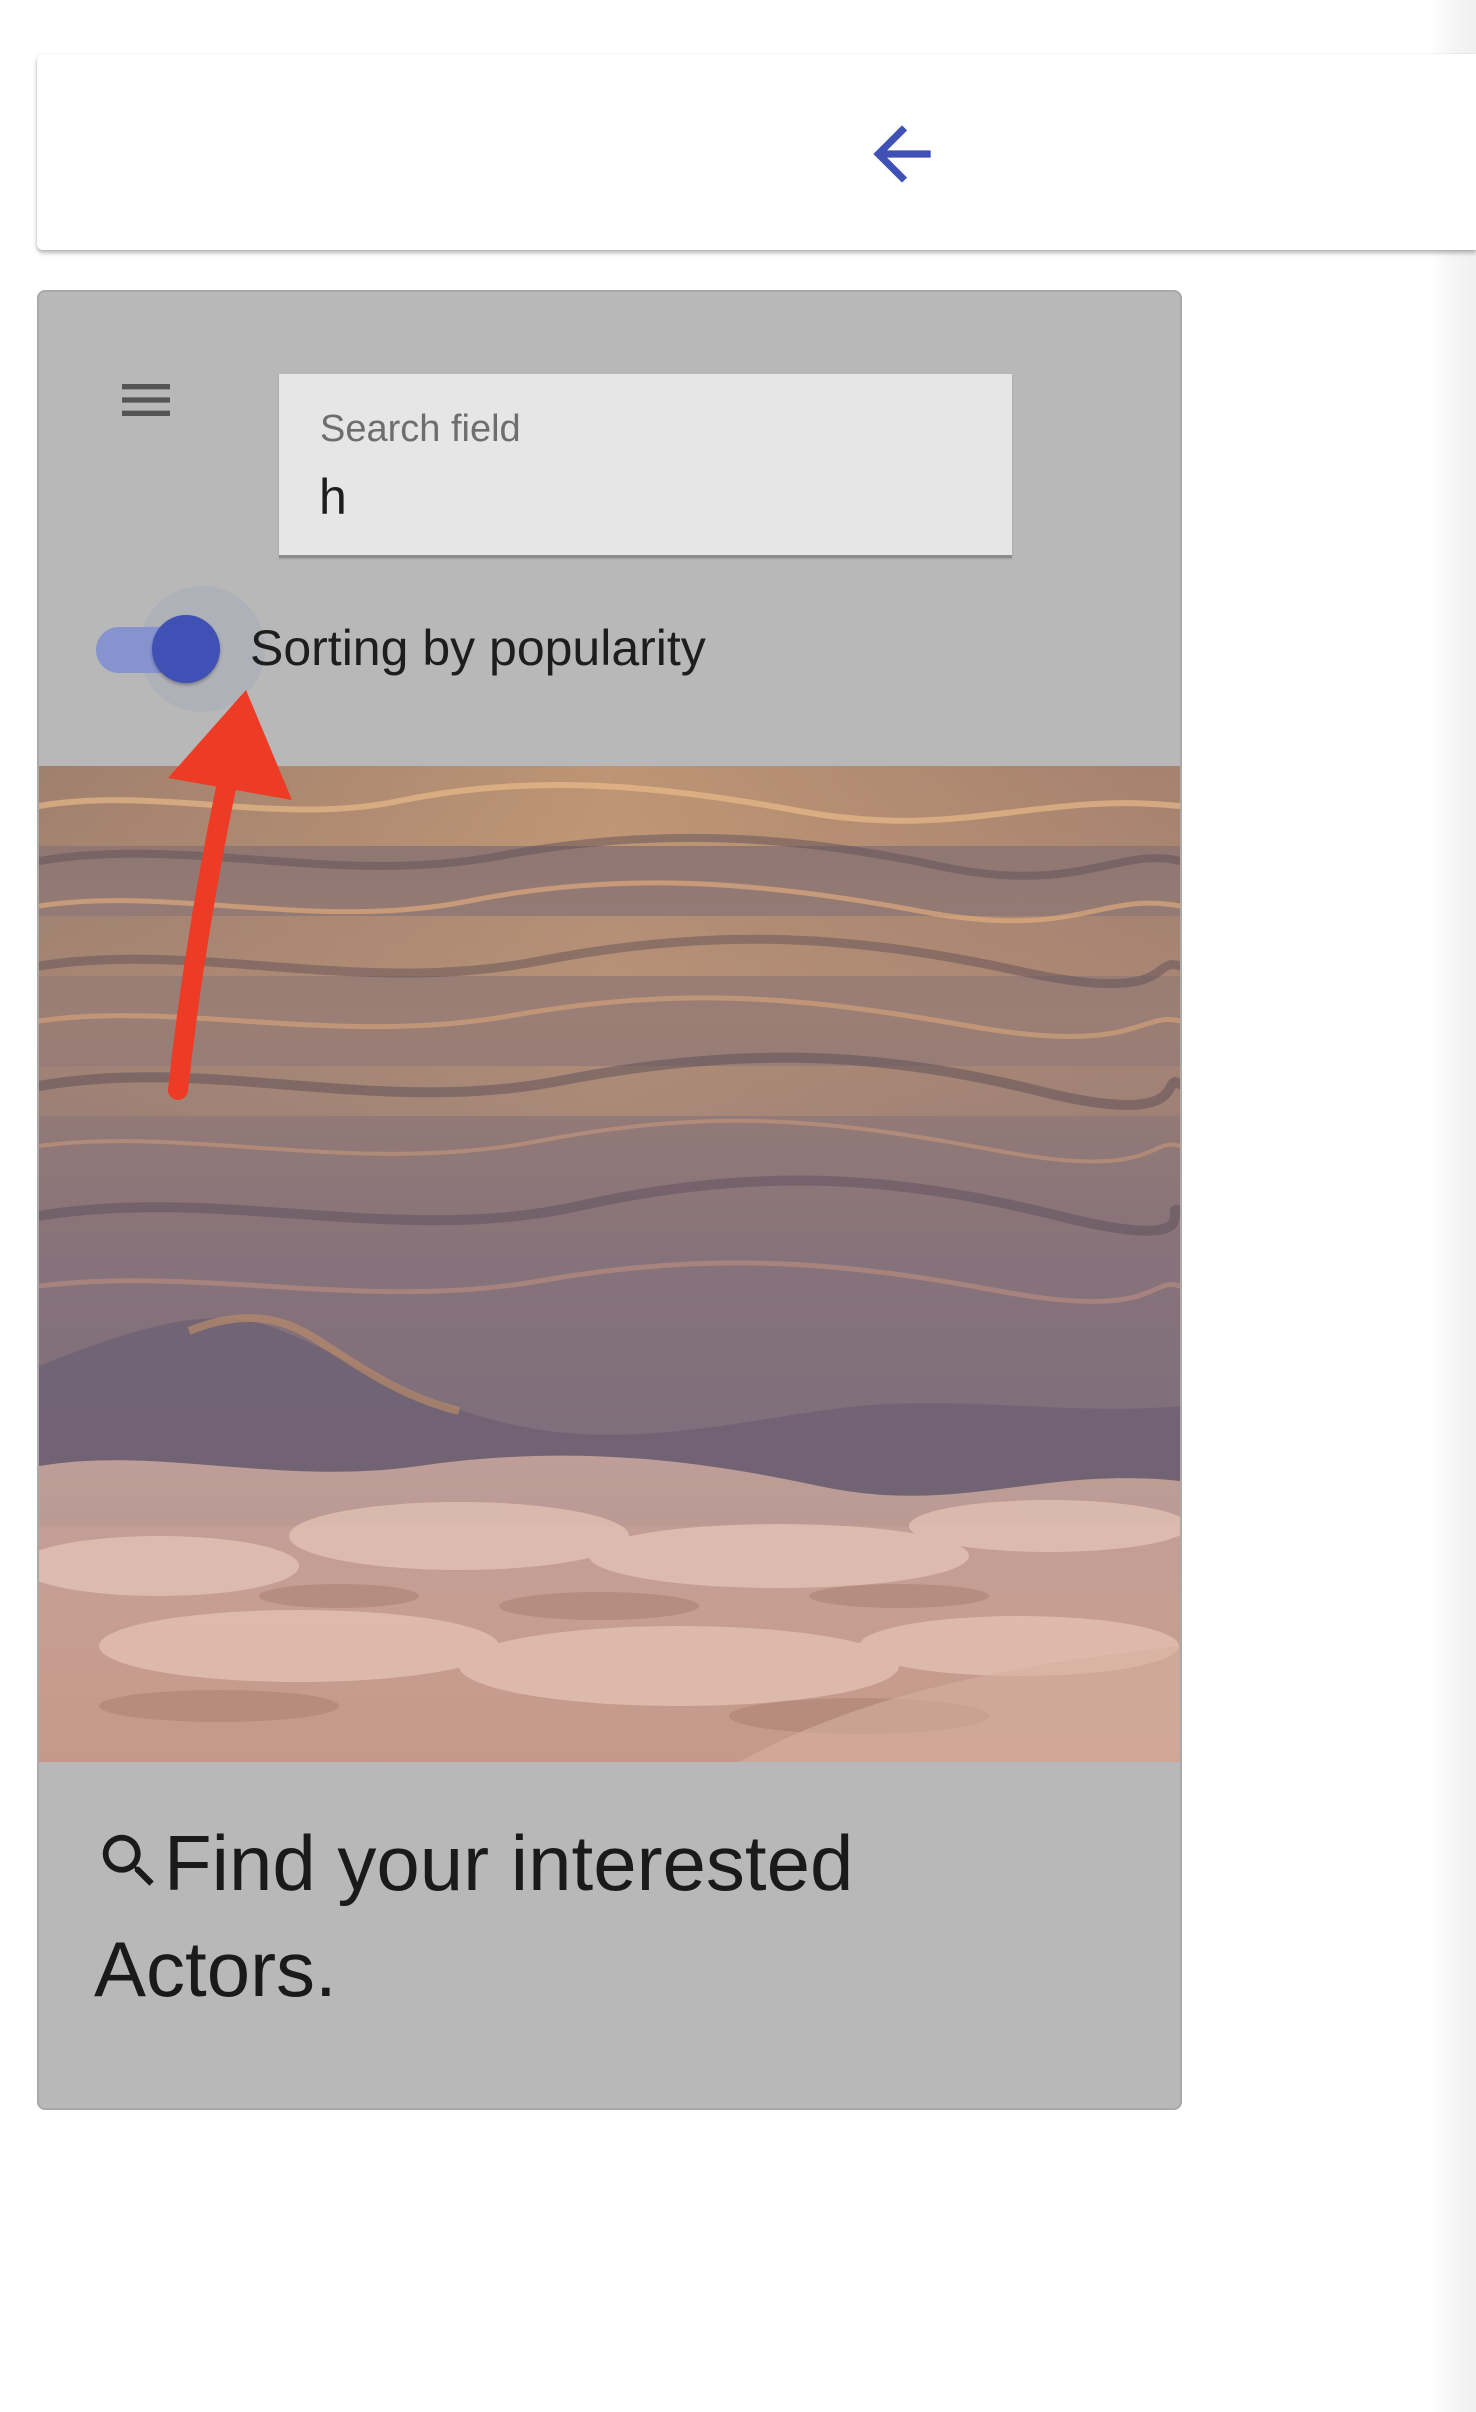 The height and width of the screenshot is (2412, 1476). Describe the element at coordinates (756, 152) in the screenshot. I see `top-app-bar` at that location.